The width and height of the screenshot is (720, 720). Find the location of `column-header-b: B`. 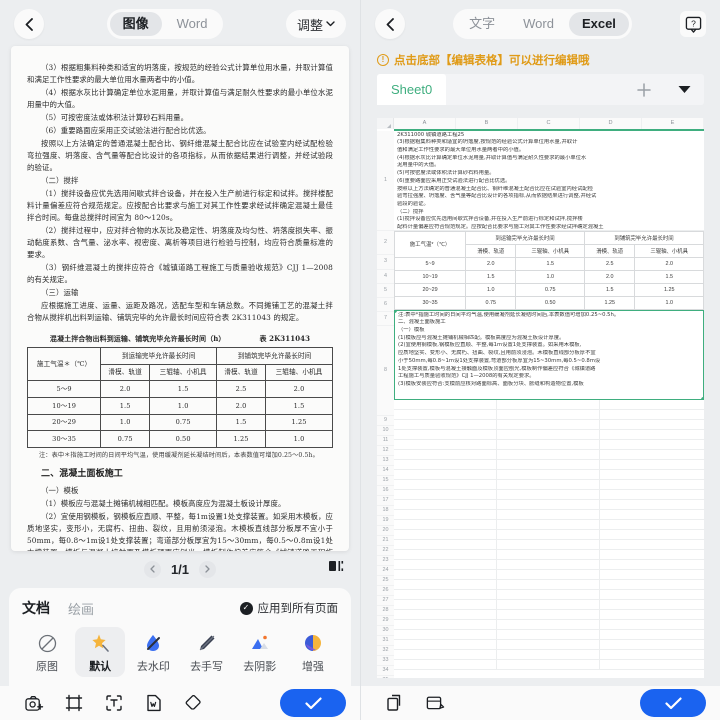

column-header-b: B is located at coordinates (487, 123).